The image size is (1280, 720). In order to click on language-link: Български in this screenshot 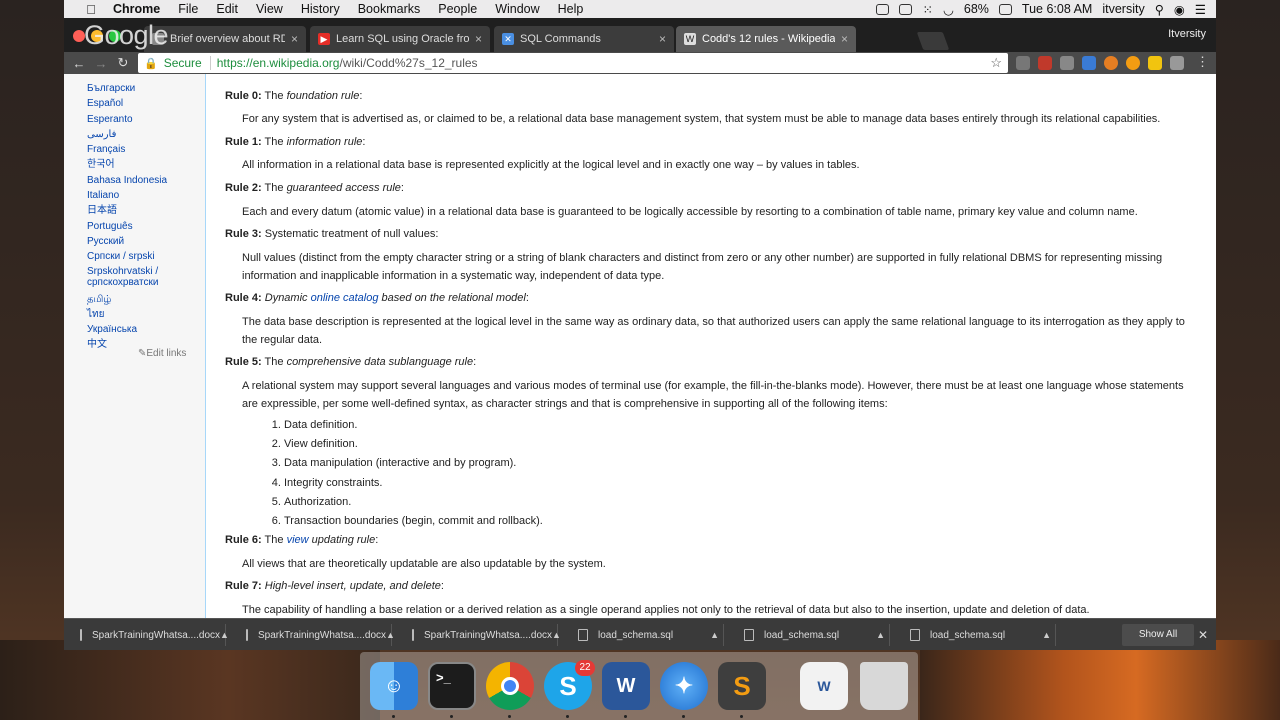, I will do `click(146, 88)`.